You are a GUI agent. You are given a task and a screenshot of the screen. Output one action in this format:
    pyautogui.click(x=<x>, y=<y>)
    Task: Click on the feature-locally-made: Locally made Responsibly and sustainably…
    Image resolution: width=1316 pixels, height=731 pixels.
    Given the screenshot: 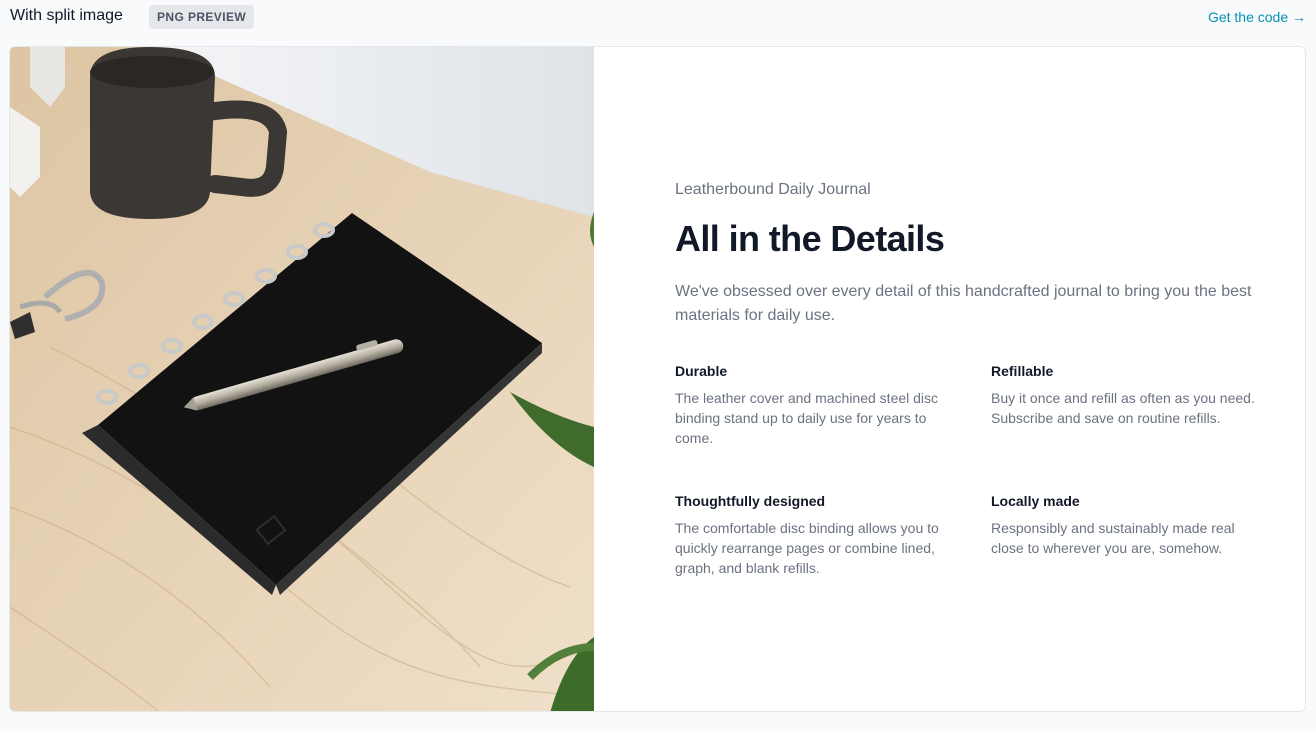 What is the action you would take?
    pyautogui.click(x=1131, y=525)
    